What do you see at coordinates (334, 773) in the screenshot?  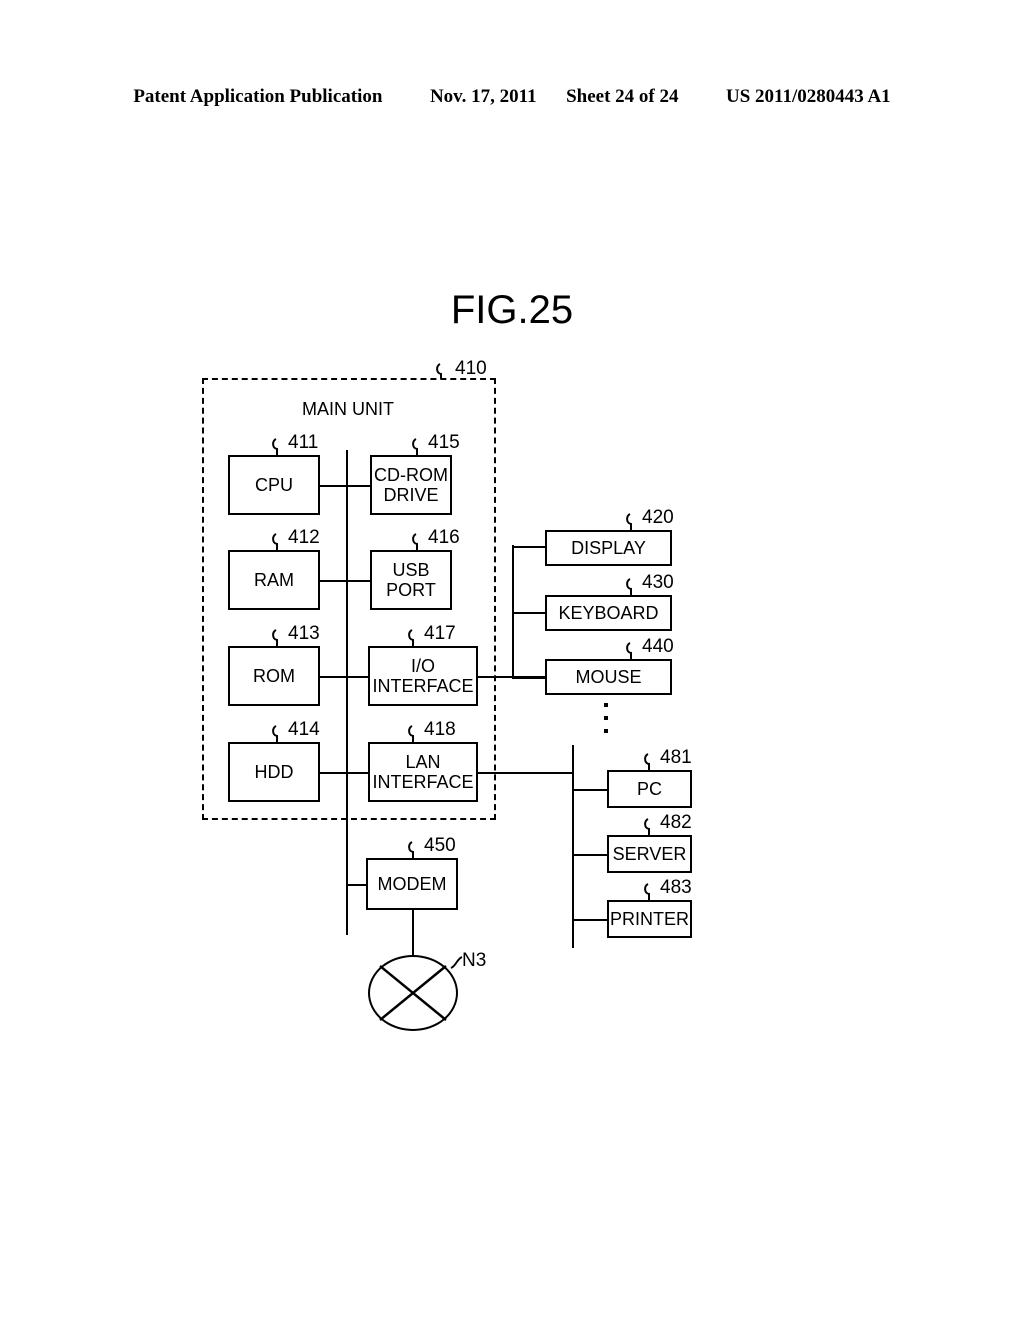 I see `bus-link-hdd` at bounding box center [334, 773].